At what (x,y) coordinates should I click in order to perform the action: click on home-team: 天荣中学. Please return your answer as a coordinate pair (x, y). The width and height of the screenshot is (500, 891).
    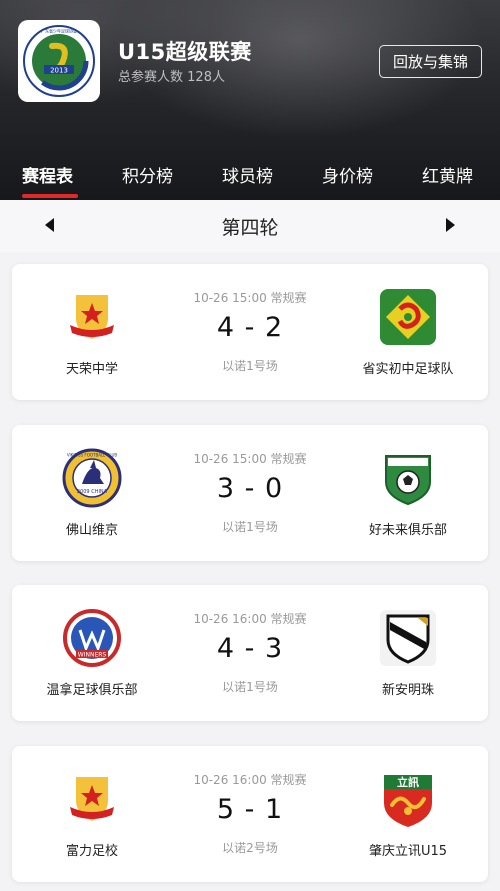
    Looking at the image, I should click on (92, 331).